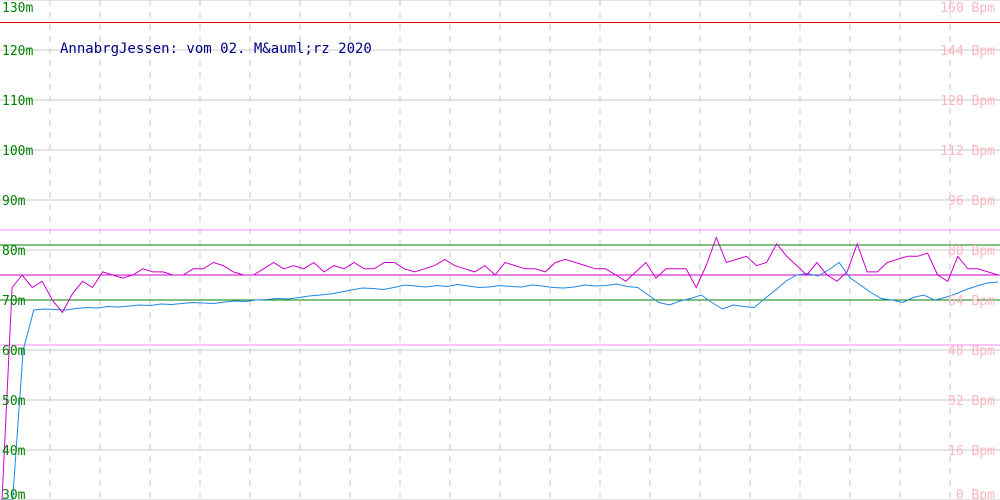  What do you see at coordinates (967, 101) in the screenshot?
I see `y-right-tick-label: 128 Bpm` at bounding box center [967, 101].